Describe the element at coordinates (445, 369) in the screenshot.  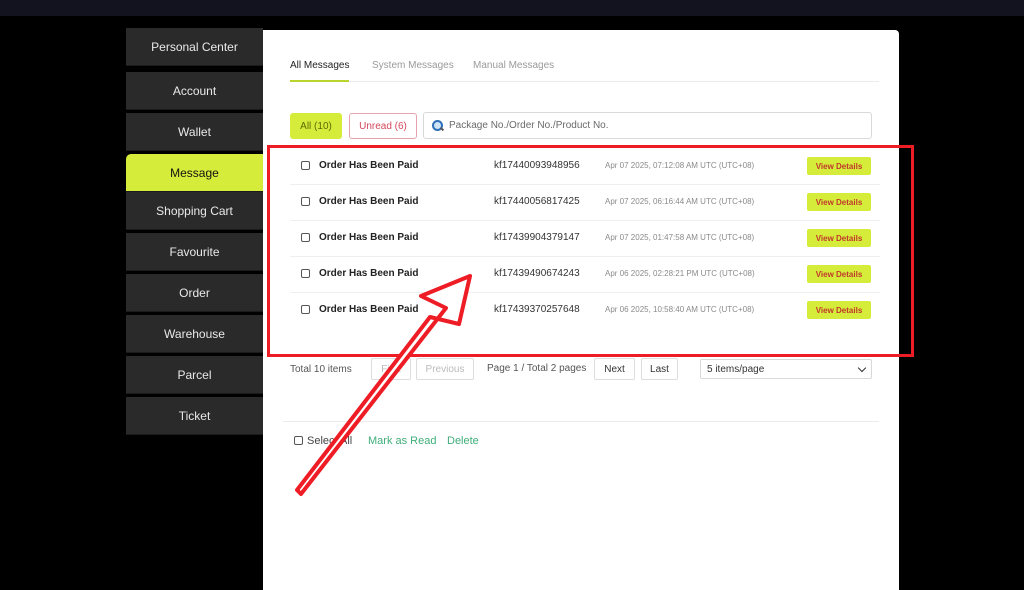
I see `previous-page-button: Previous` at that location.